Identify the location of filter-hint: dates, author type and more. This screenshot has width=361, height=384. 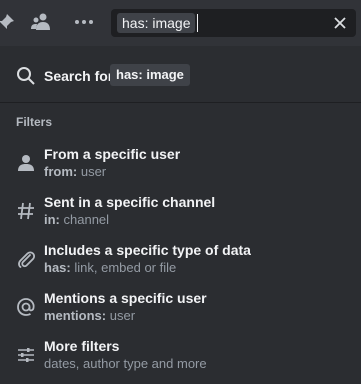
(125, 363).